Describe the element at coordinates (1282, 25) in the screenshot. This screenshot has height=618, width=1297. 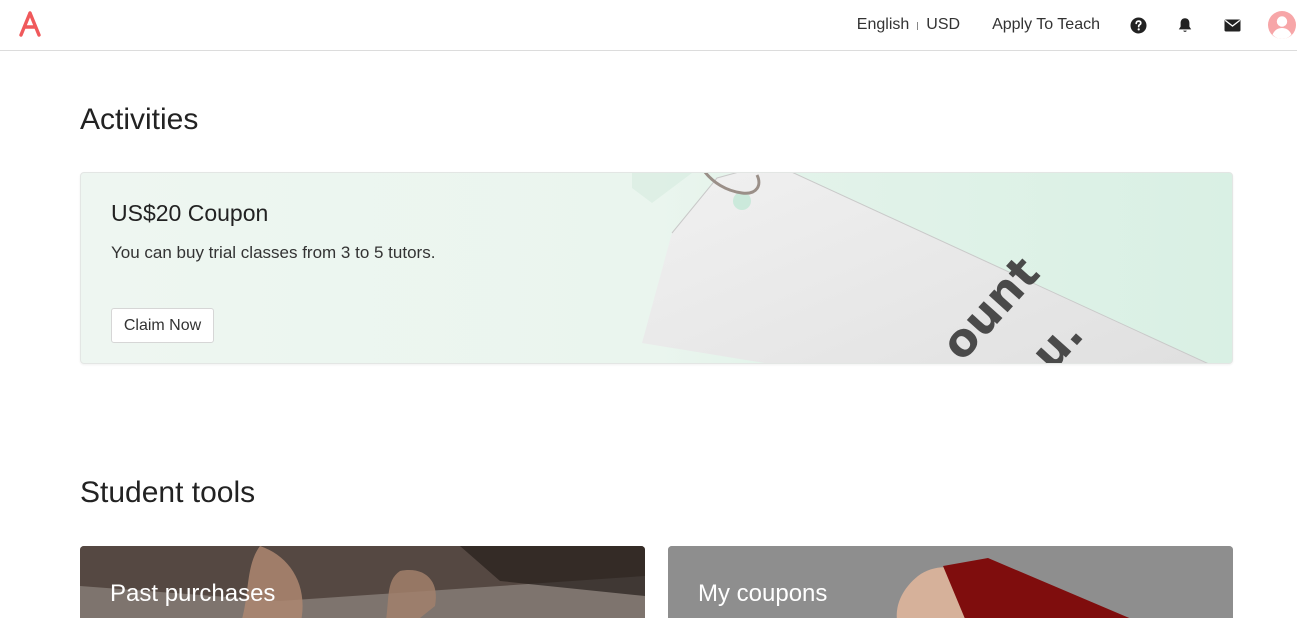
I see `user-avatar-icon` at that location.